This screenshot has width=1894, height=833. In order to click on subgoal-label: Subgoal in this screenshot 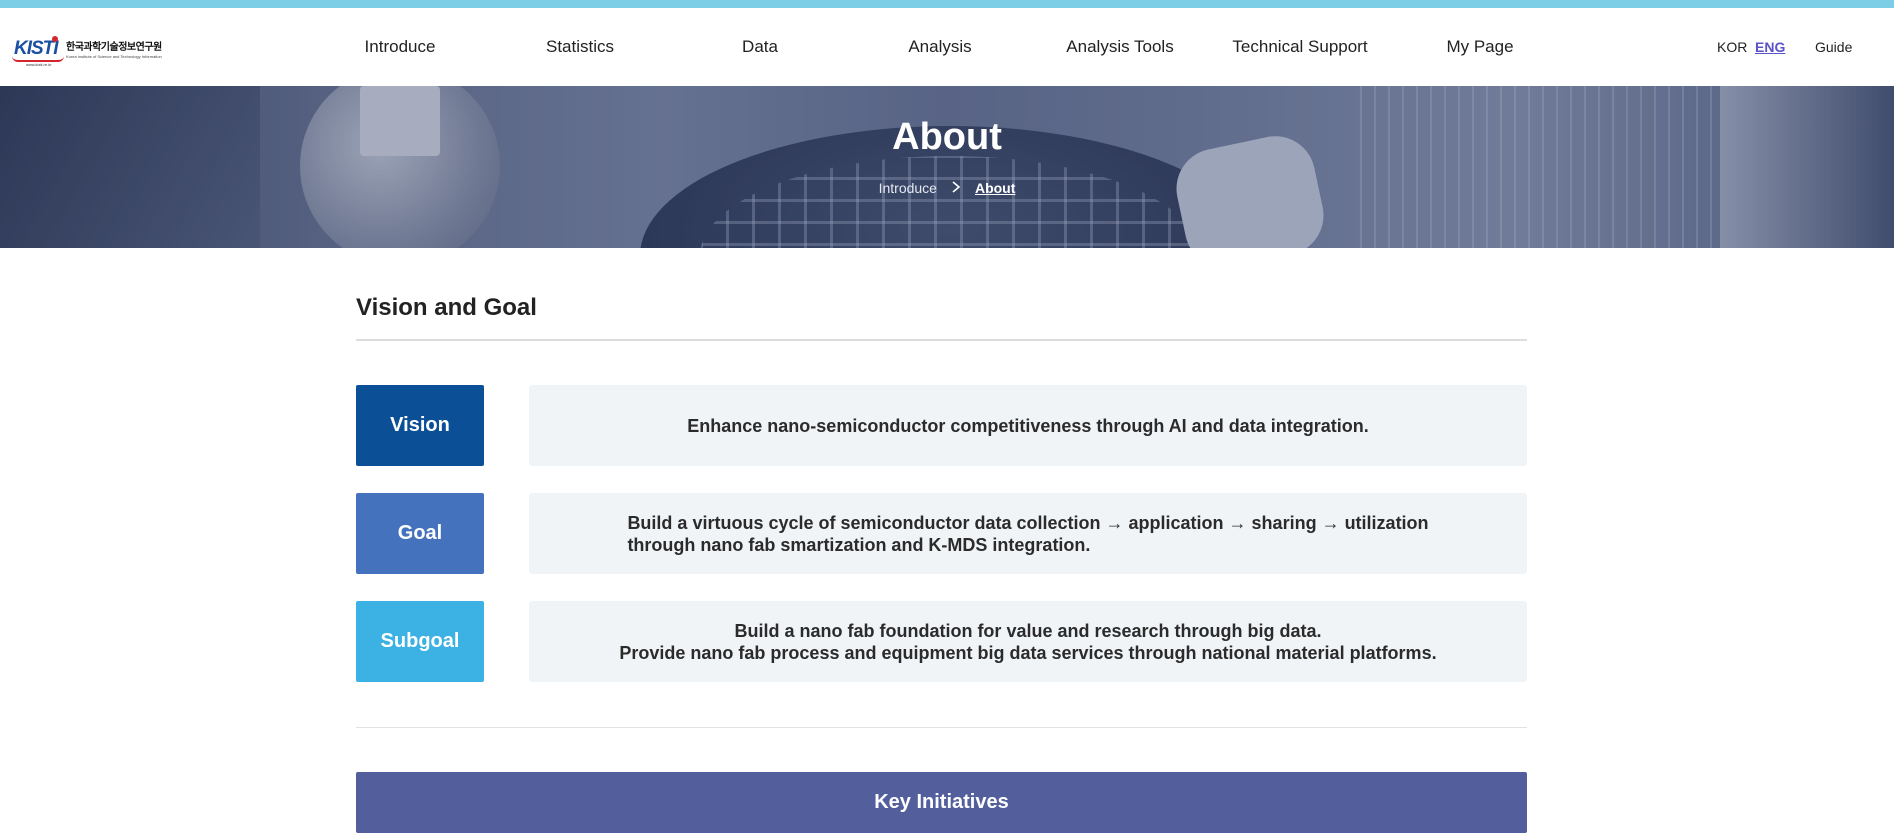, I will do `click(420, 641)`.